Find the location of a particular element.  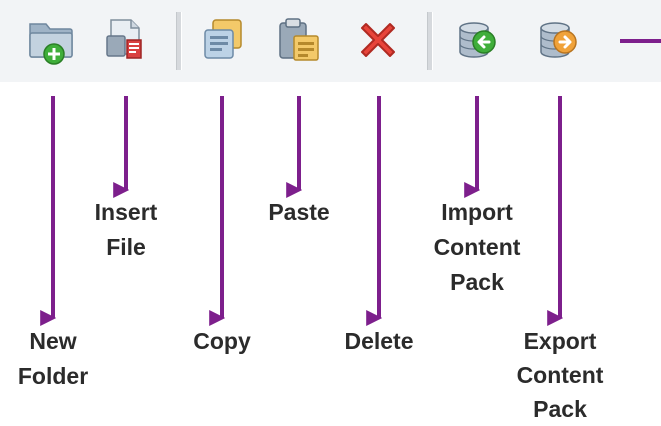

import-content-pack-icon is located at coordinates (477, 40).